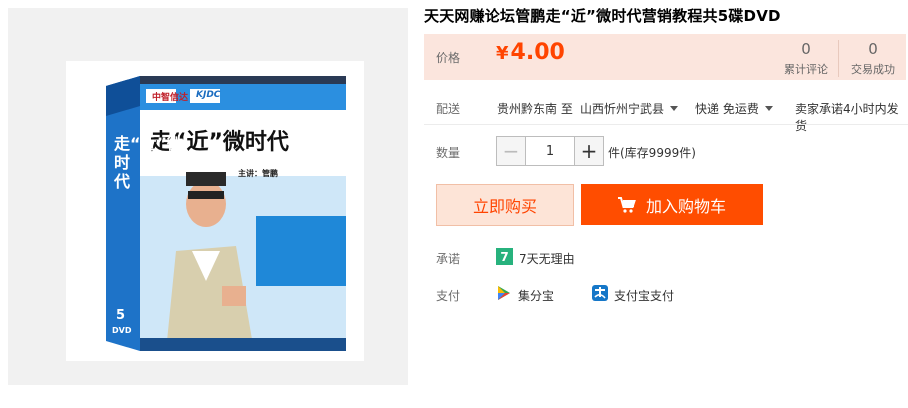  Describe the element at coordinates (666, 124) in the screenshot. I see `divider` at that location.